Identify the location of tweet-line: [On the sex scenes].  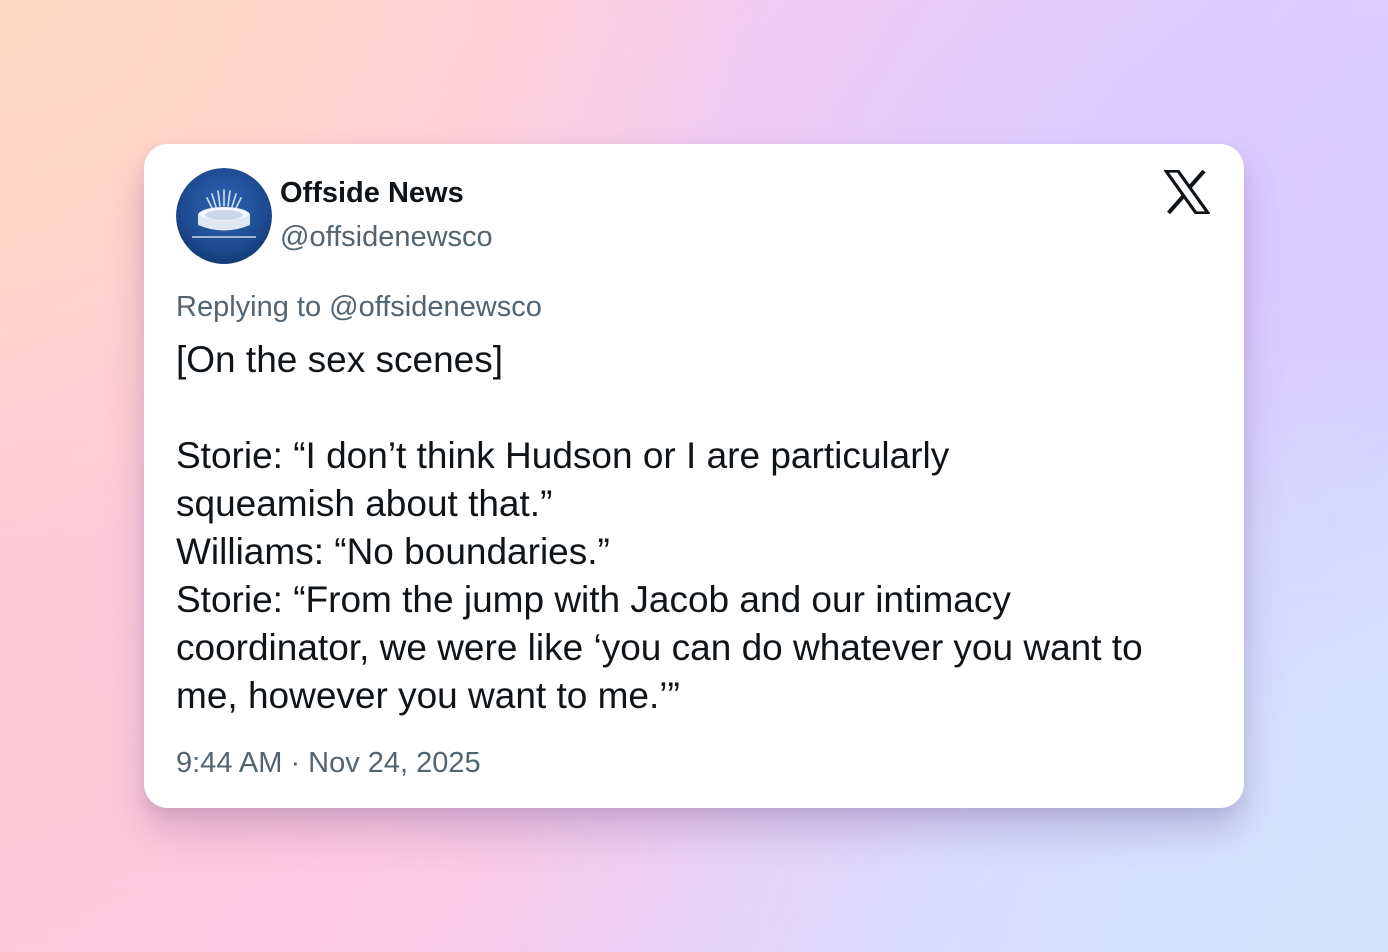
(340, 359).